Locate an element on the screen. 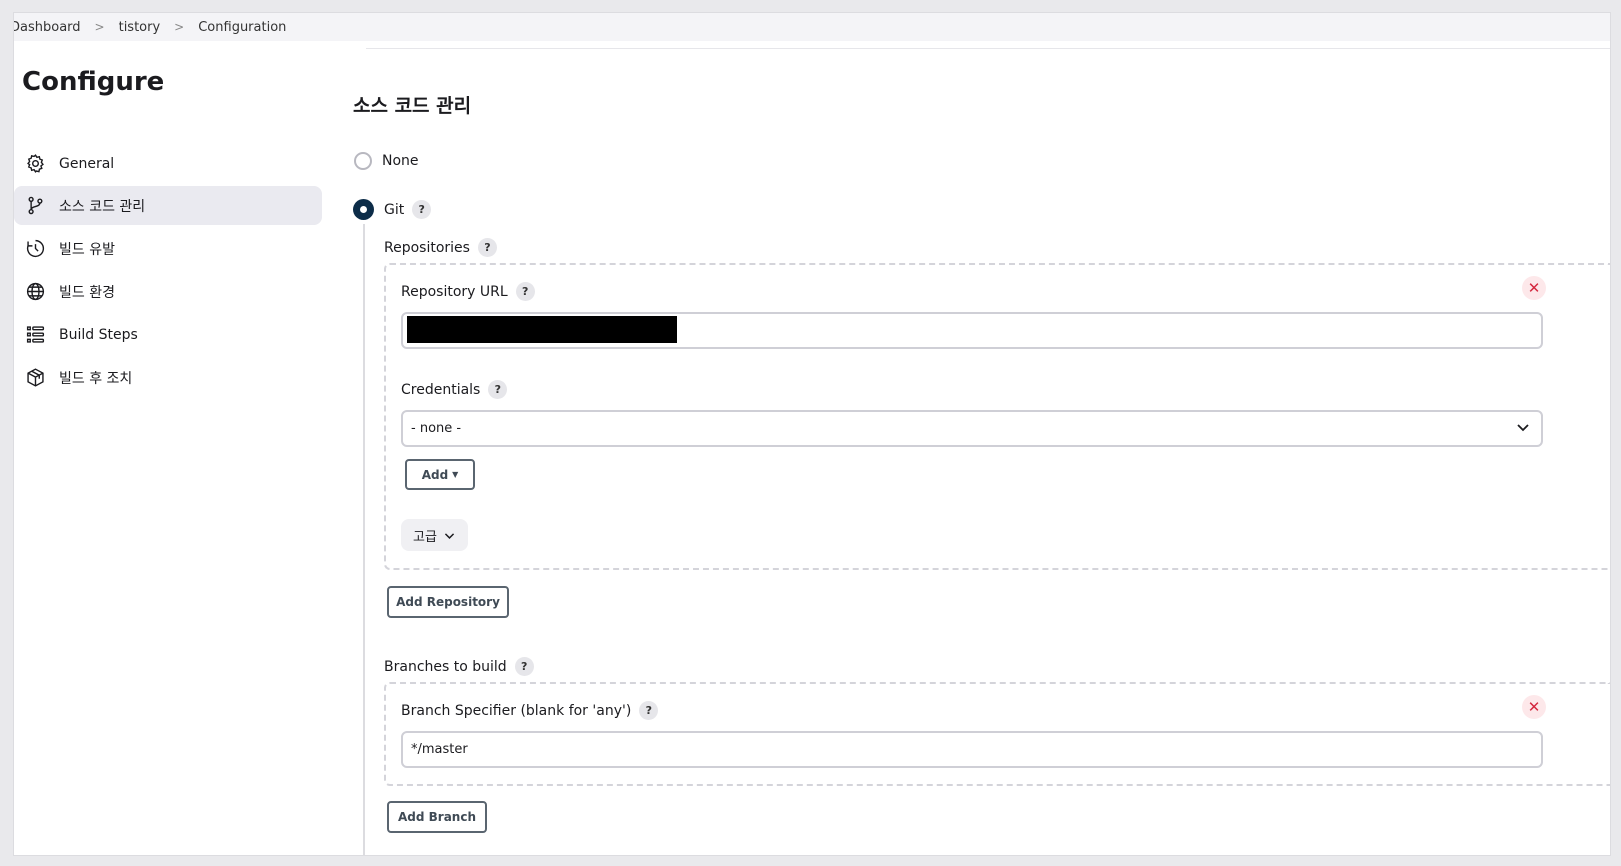  repository-url-input is located at coordinates (972, 330).